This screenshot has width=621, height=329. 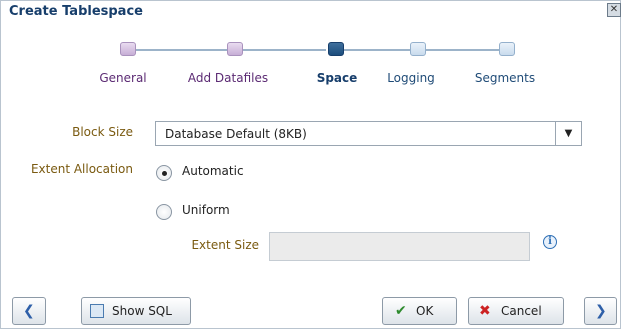 I want to click on step-label-logging: Logging, so click(x=411, y=78).